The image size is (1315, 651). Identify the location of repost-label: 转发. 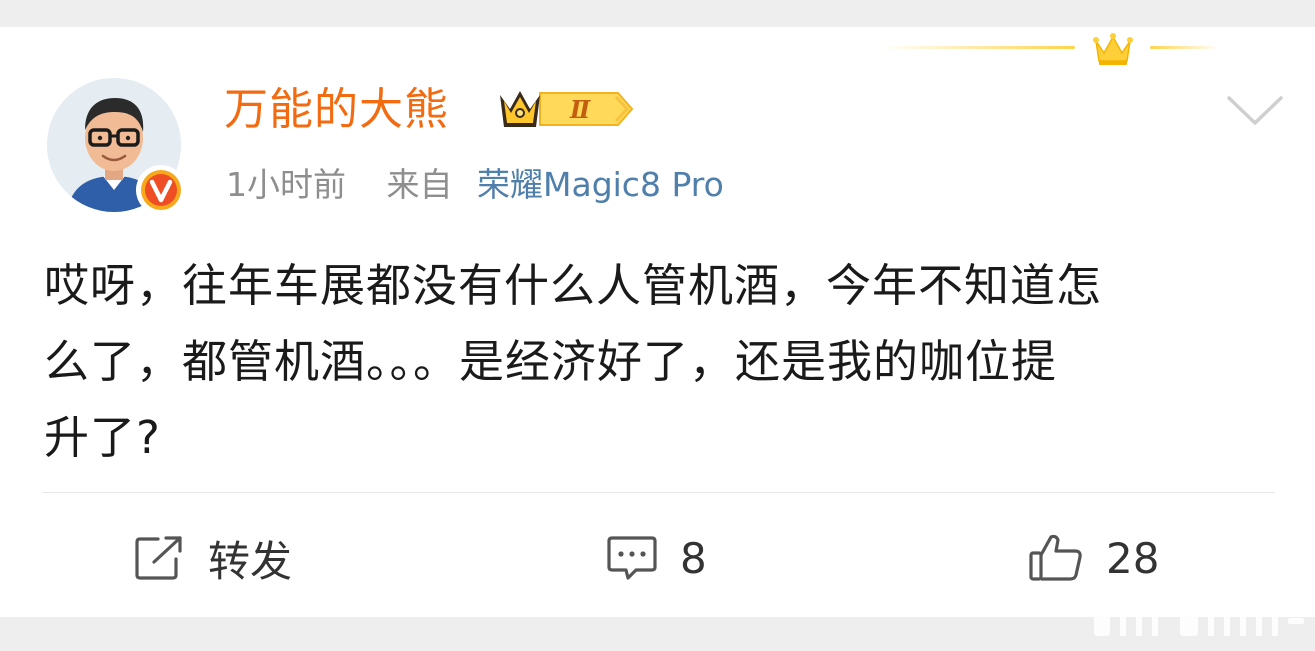
(250, 561).